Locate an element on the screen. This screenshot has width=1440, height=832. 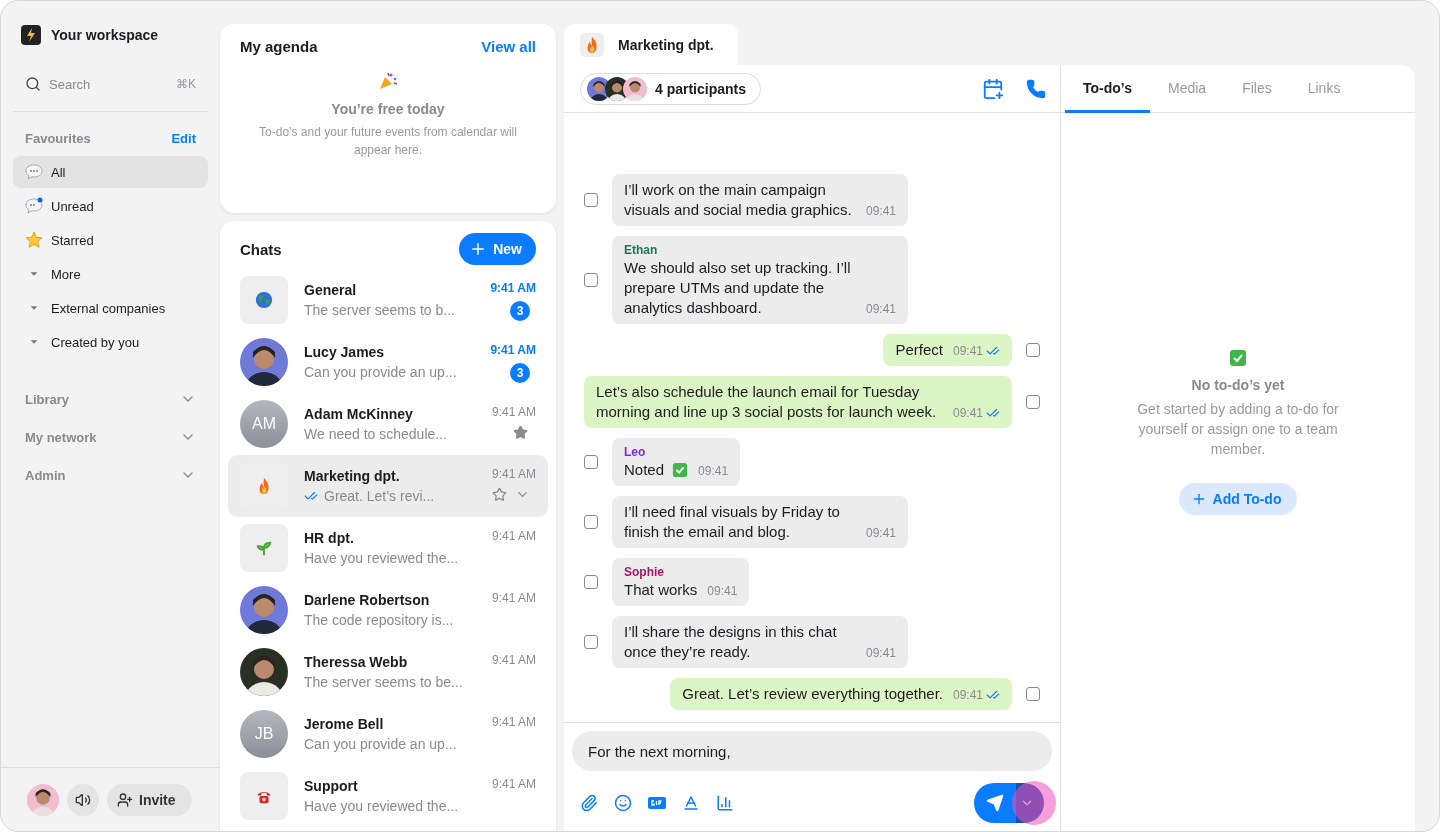
chat-item: General The server seems to b... 9:41 AM 3 is located at coordinates (388, 300).